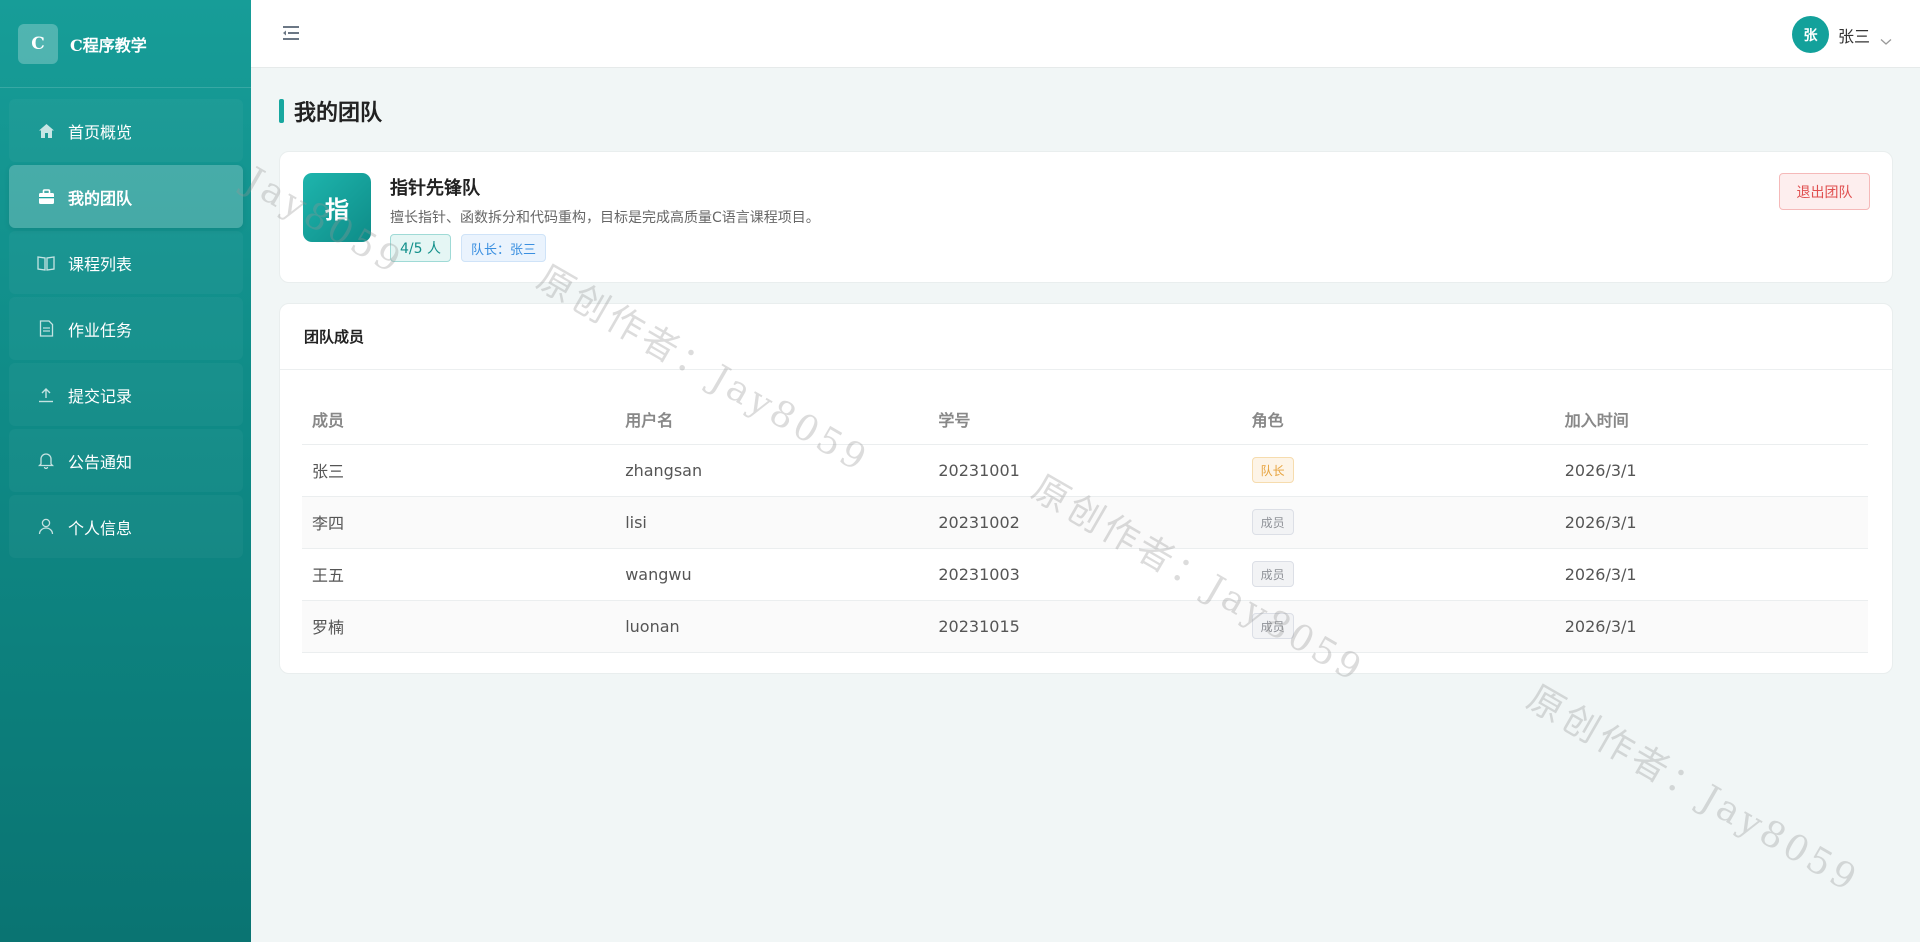 The width and height of the screenshot is (1920, 942). Describe the element at coordinates (459, 522) in the screenshot. I see `cell-name: 李四` at that location.